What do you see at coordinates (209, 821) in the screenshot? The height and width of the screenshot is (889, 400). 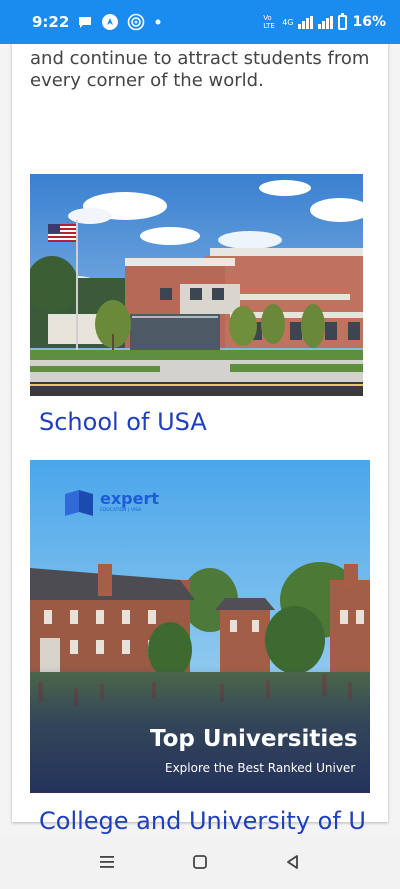 I see `caption-college-university: College and University of U` at bounding box center [209, 821].